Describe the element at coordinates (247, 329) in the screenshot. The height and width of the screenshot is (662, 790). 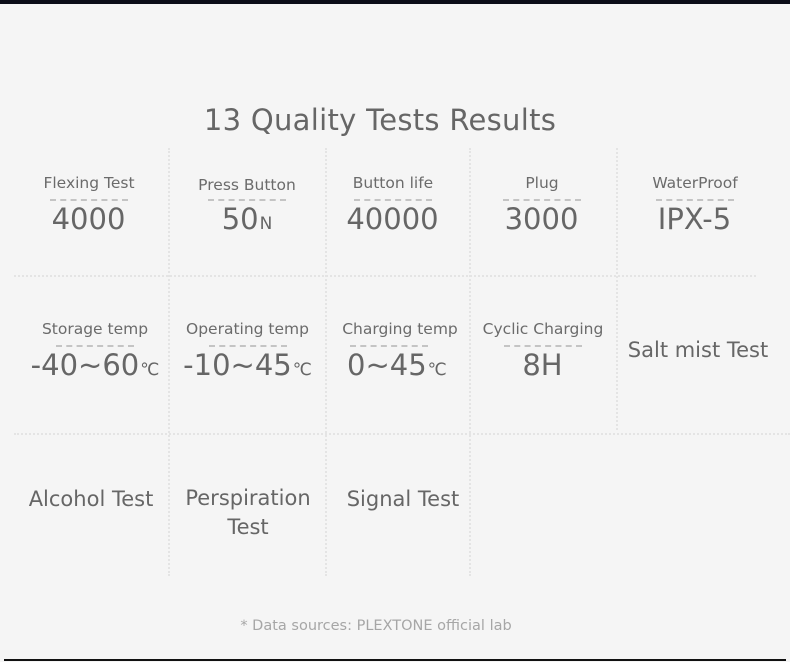
I see `test-label: Operating temp` at that location.